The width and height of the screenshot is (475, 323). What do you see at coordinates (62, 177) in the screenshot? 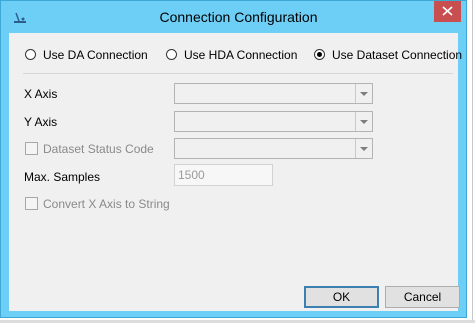
I see `max-samples-label: Max. Samples` at bounding box center [62, 177].